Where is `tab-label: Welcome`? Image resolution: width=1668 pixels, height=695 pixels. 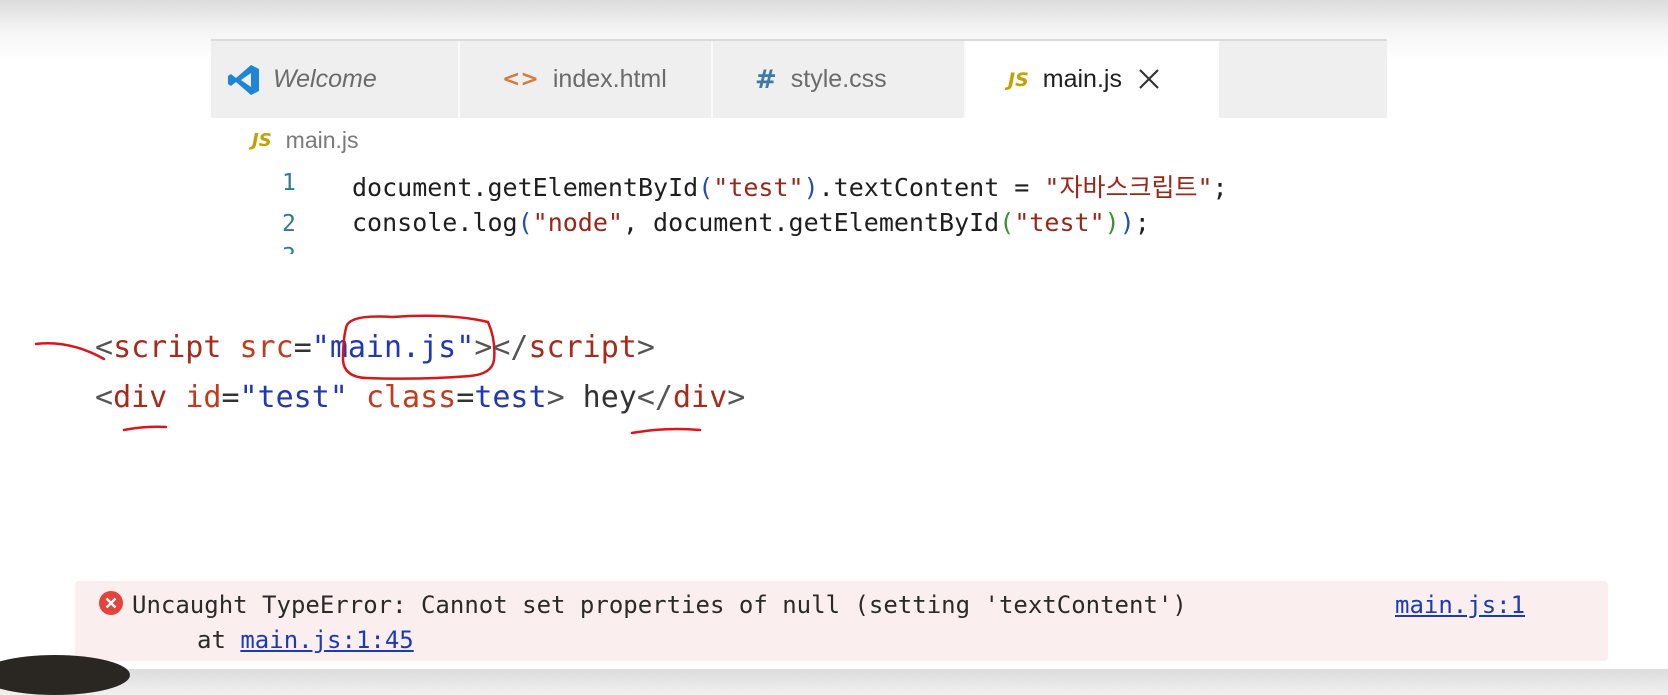
tab-label: Welcome is located at coordinates (325, 79).